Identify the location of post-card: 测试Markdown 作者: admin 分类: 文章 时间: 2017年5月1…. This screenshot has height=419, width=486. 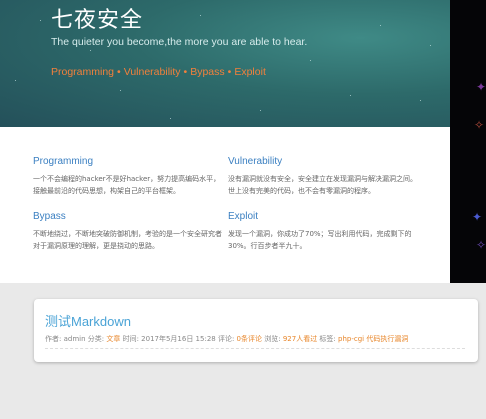
(256, 330).